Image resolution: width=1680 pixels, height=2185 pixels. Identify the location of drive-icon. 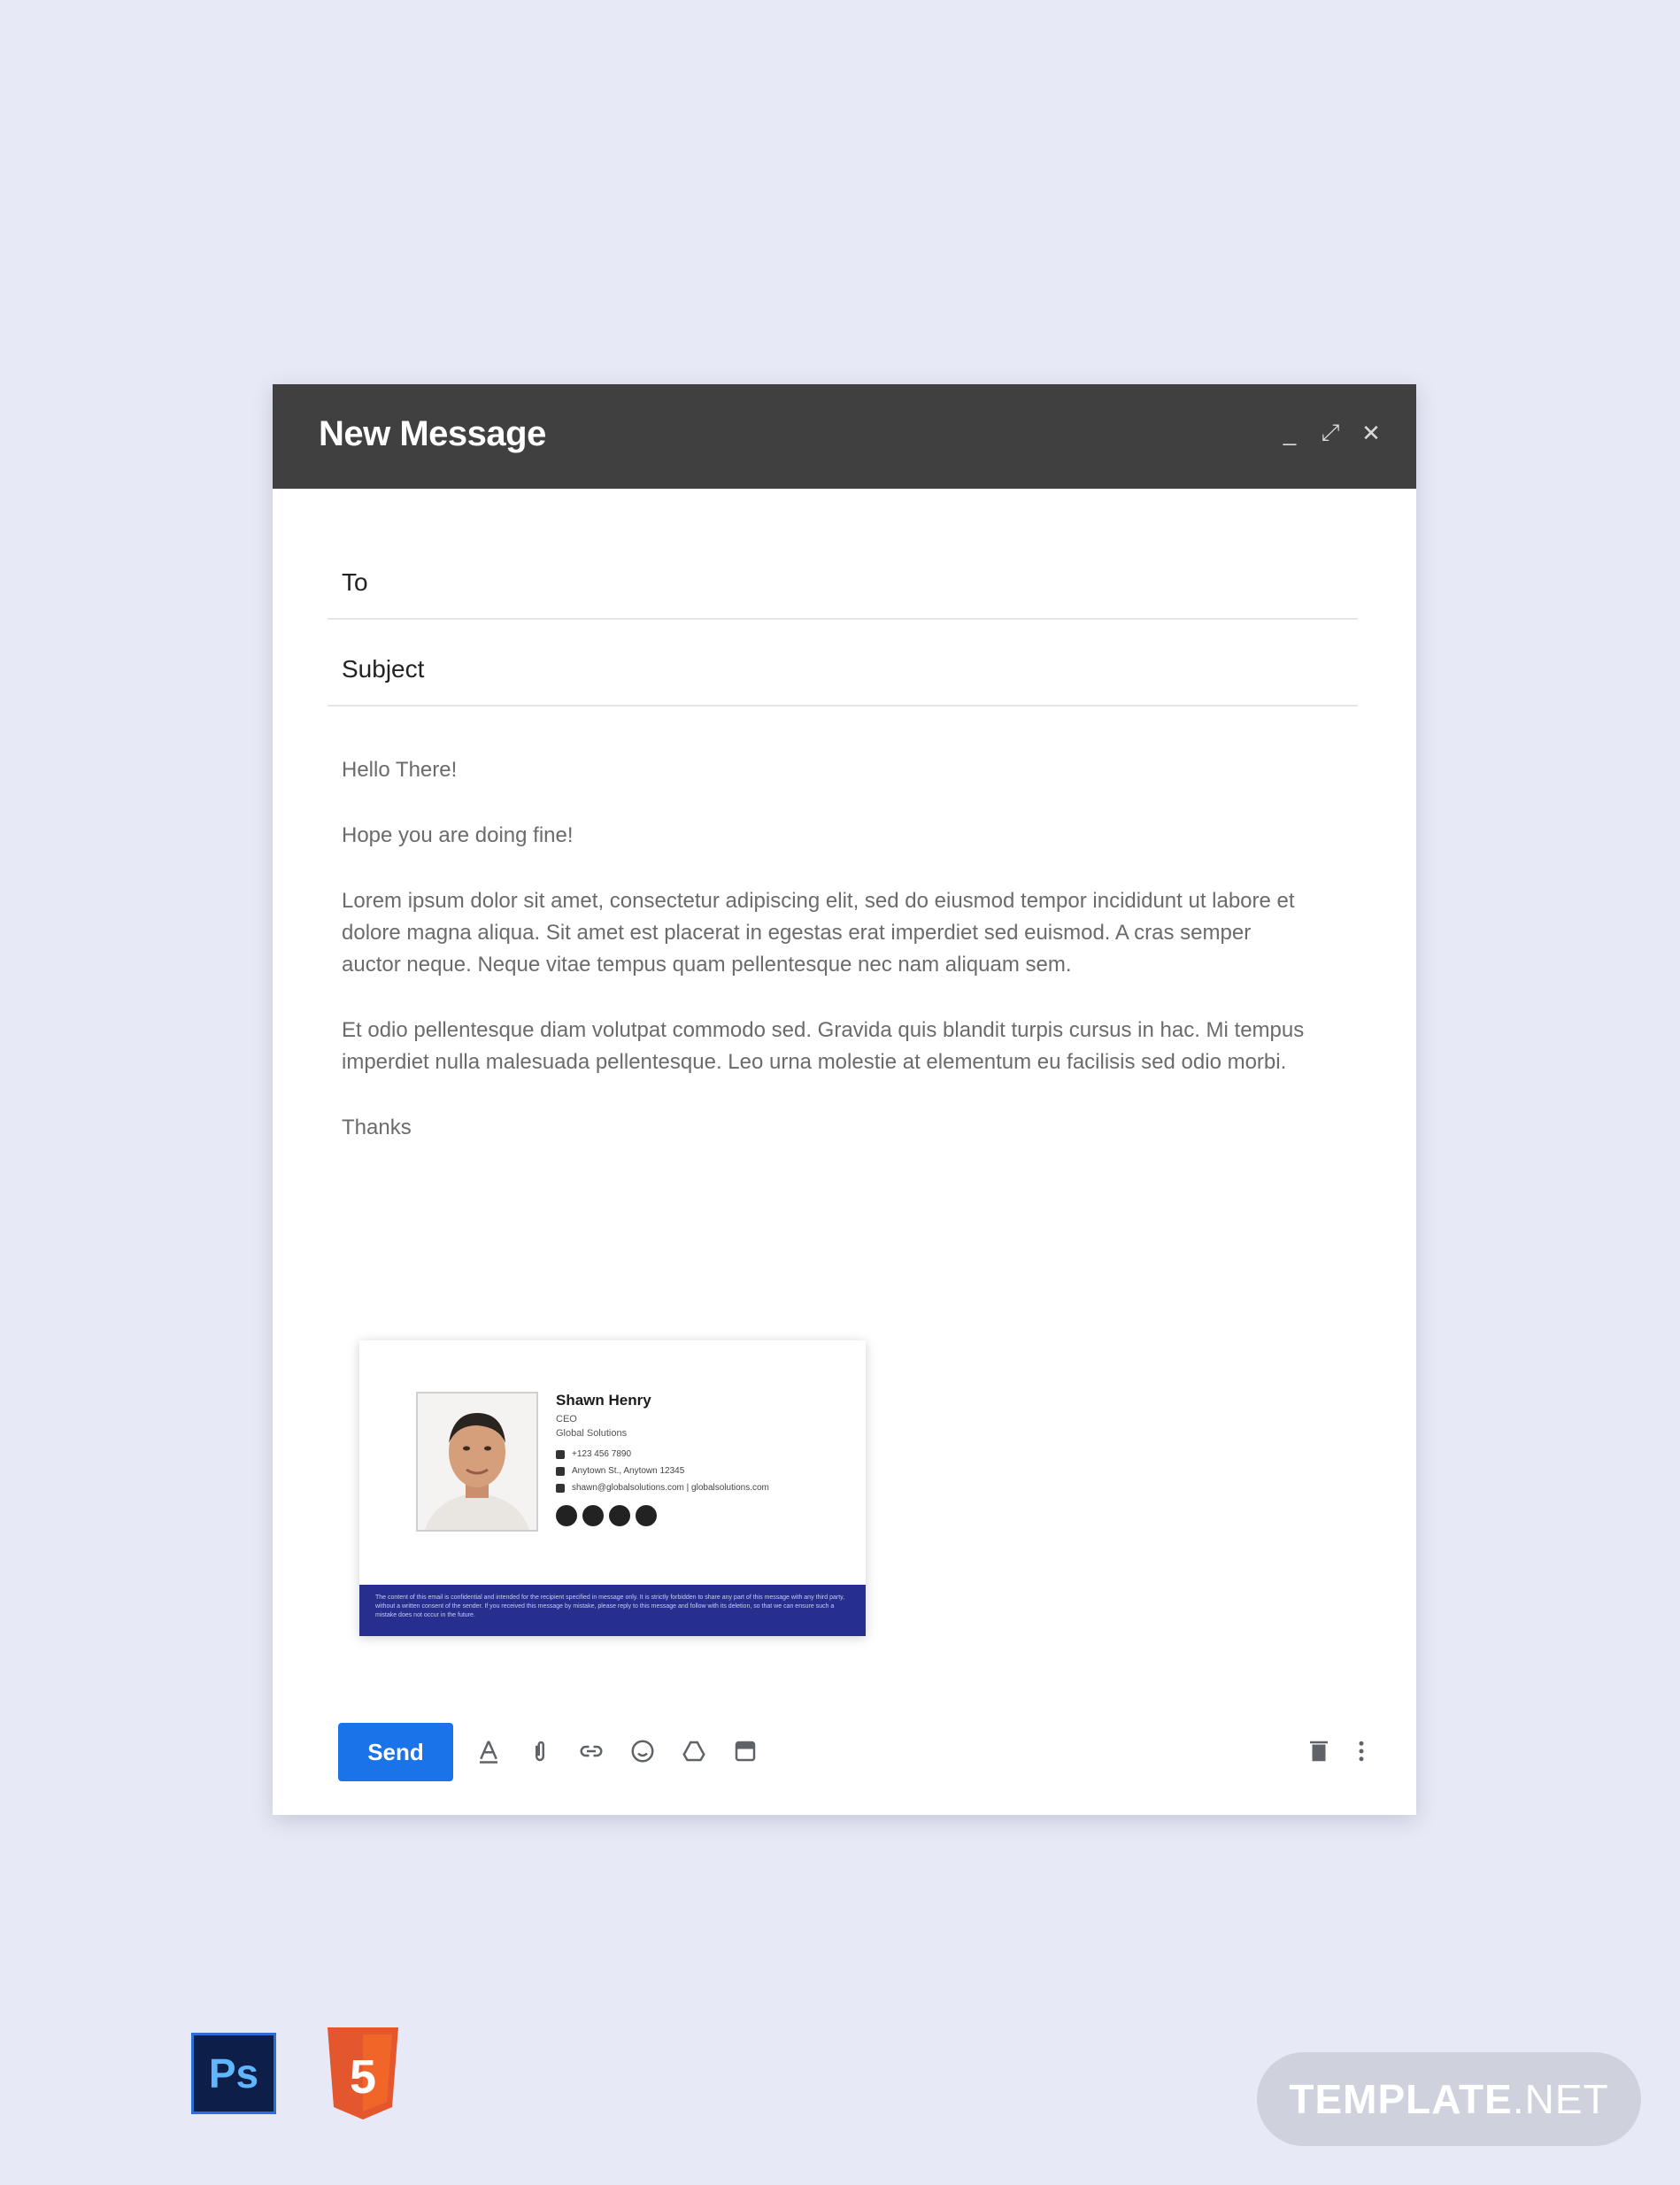
(694, 1751).